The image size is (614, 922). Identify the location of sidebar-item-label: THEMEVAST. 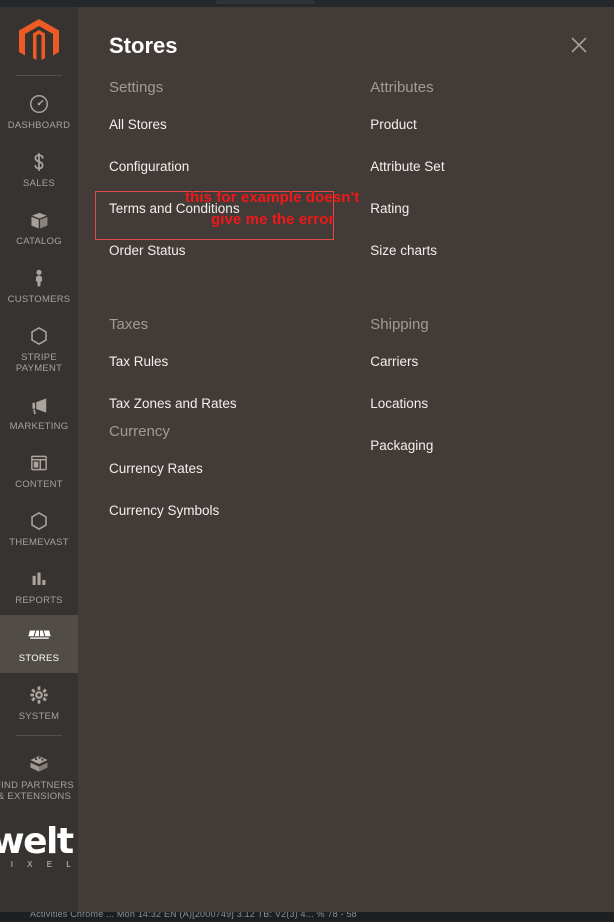
(39, 542).